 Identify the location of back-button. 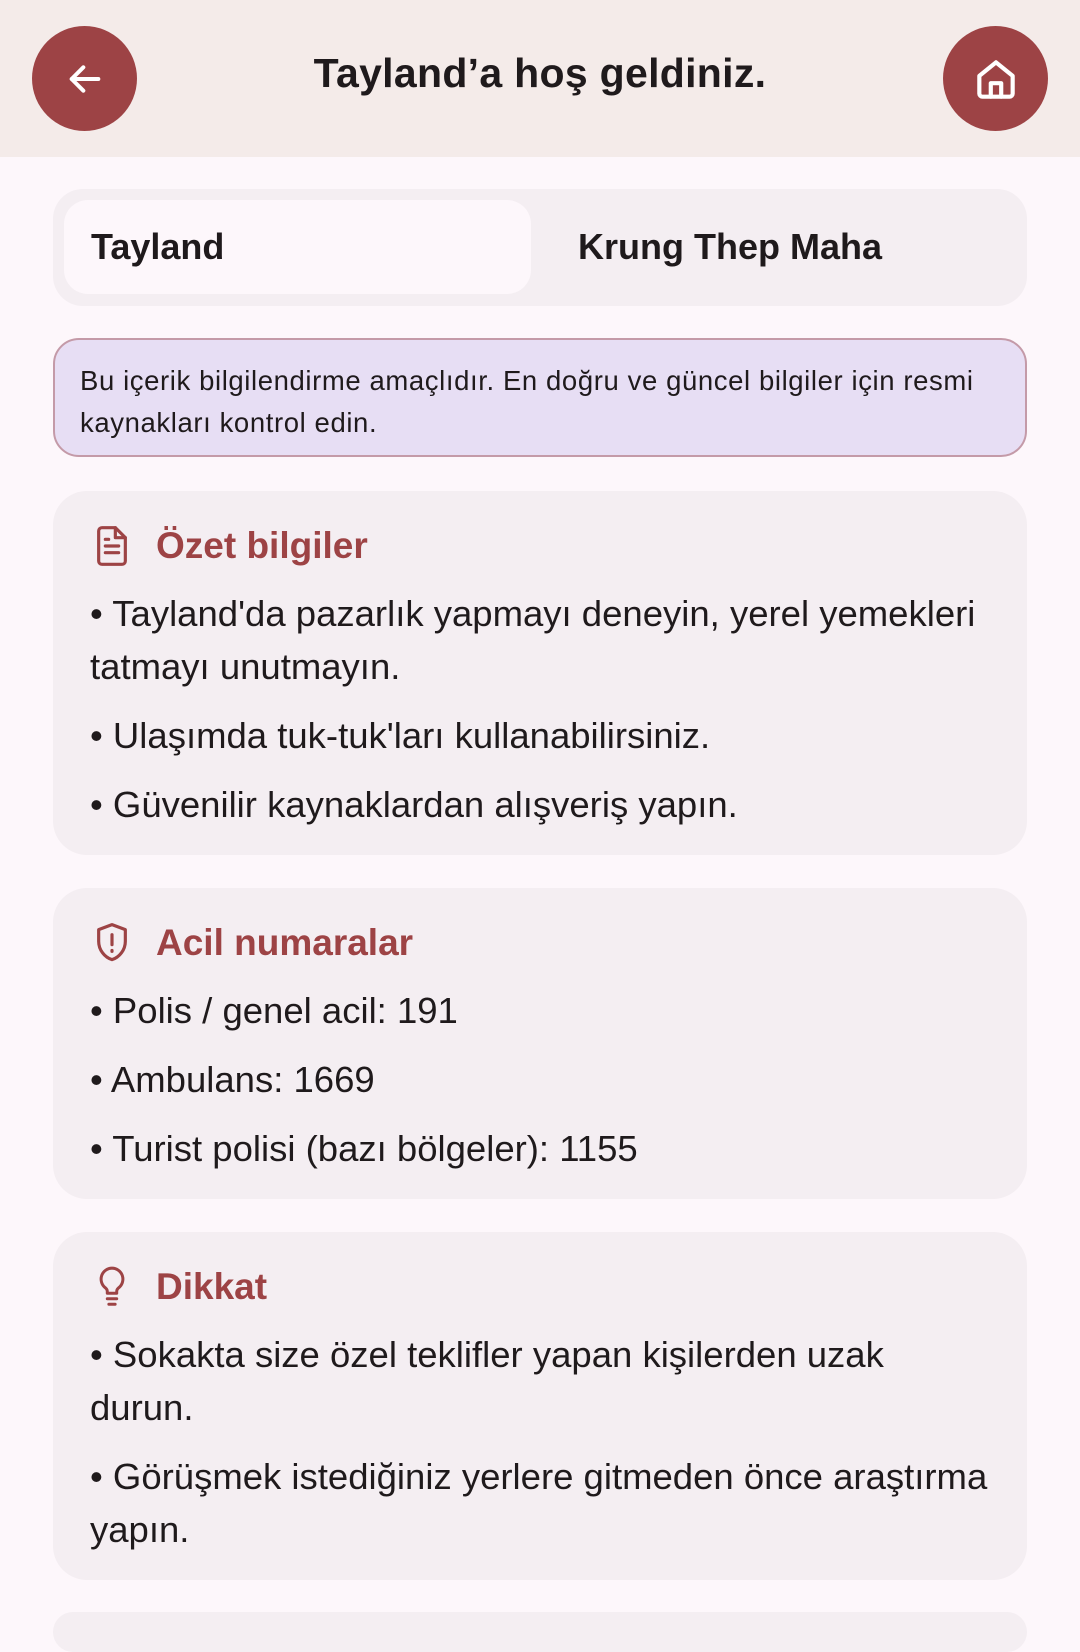
(84, 78).